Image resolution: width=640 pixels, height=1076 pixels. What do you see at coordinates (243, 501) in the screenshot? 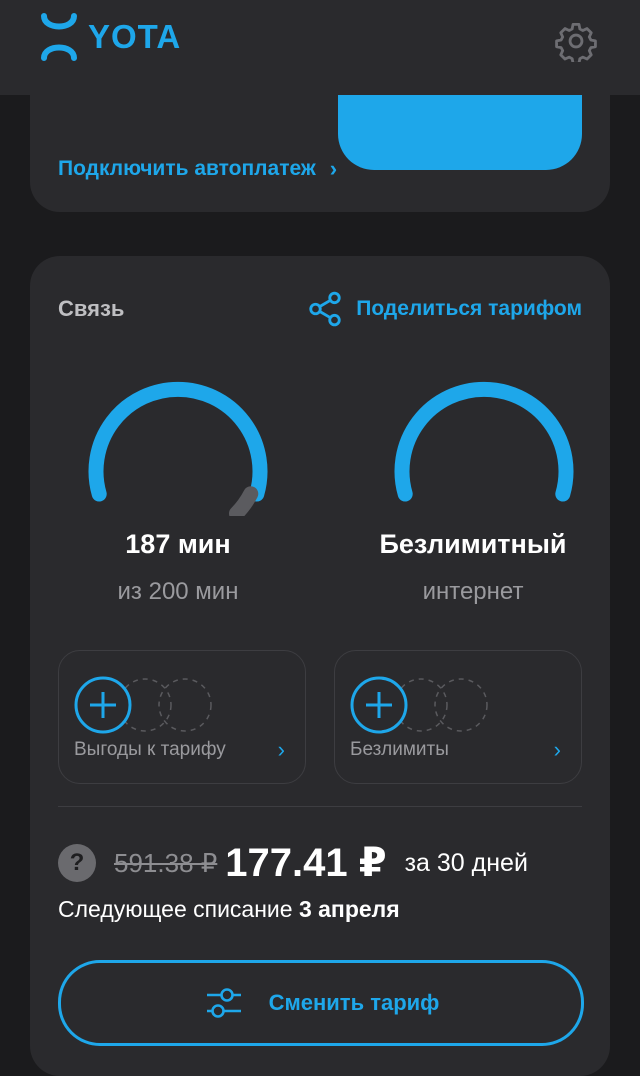
I see `minutes-used-segment` at bounding box center [243, 501].